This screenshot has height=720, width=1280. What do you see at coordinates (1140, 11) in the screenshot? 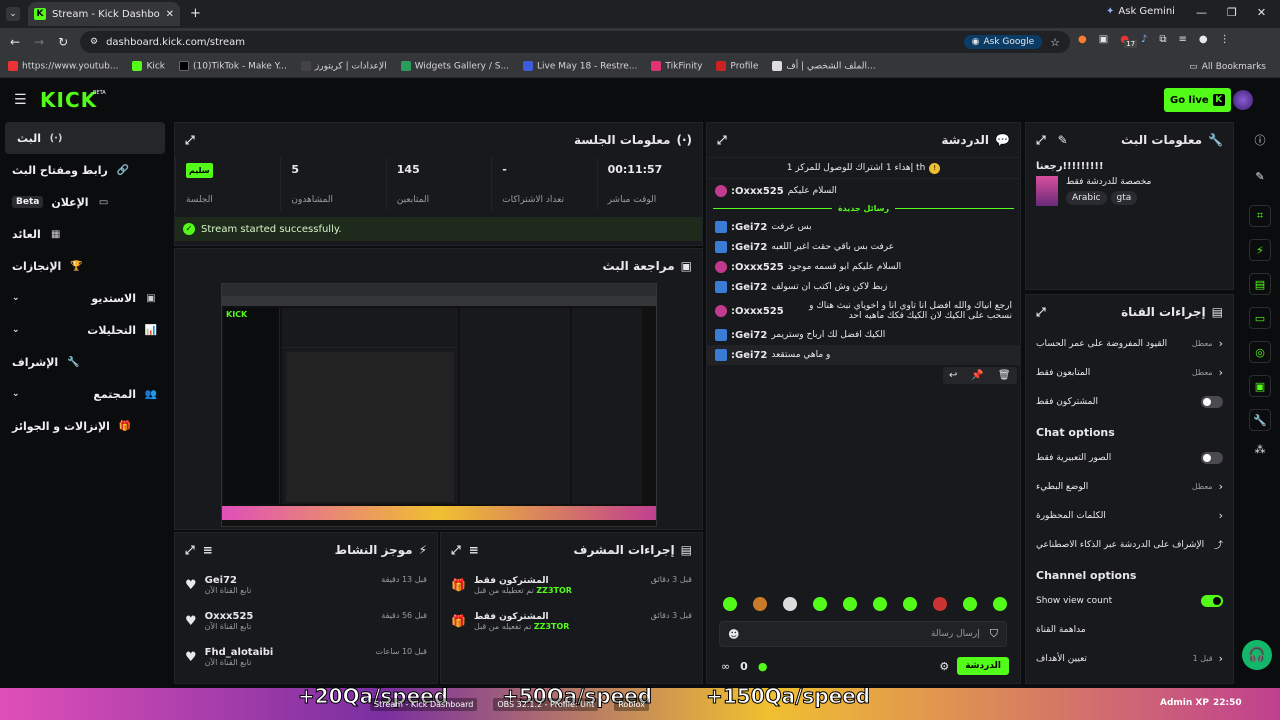
I see `ask-gemini-button: ✦ Ask Gemini` at bounding box center [1140, 11].